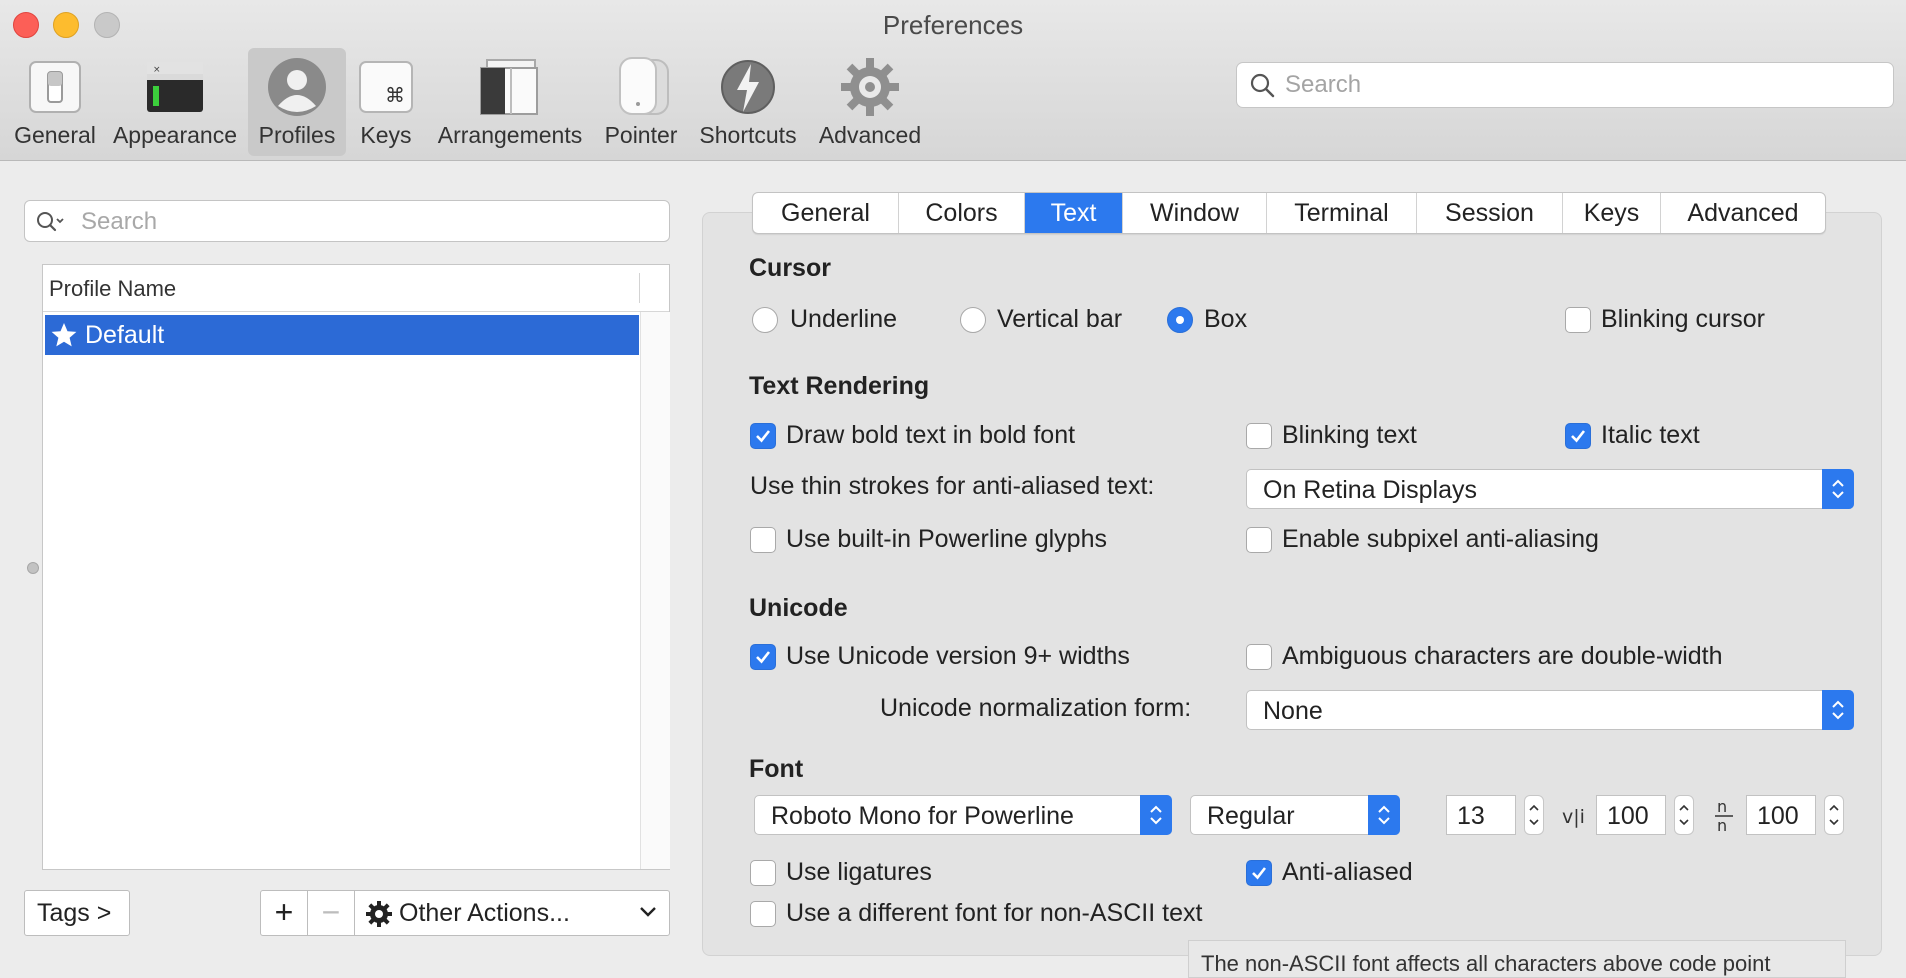 This screenshot has height=978, width=1906. Describe the element at coordinates (1534, 815) in the screenshot. I see `font-size-stepper` at that location.